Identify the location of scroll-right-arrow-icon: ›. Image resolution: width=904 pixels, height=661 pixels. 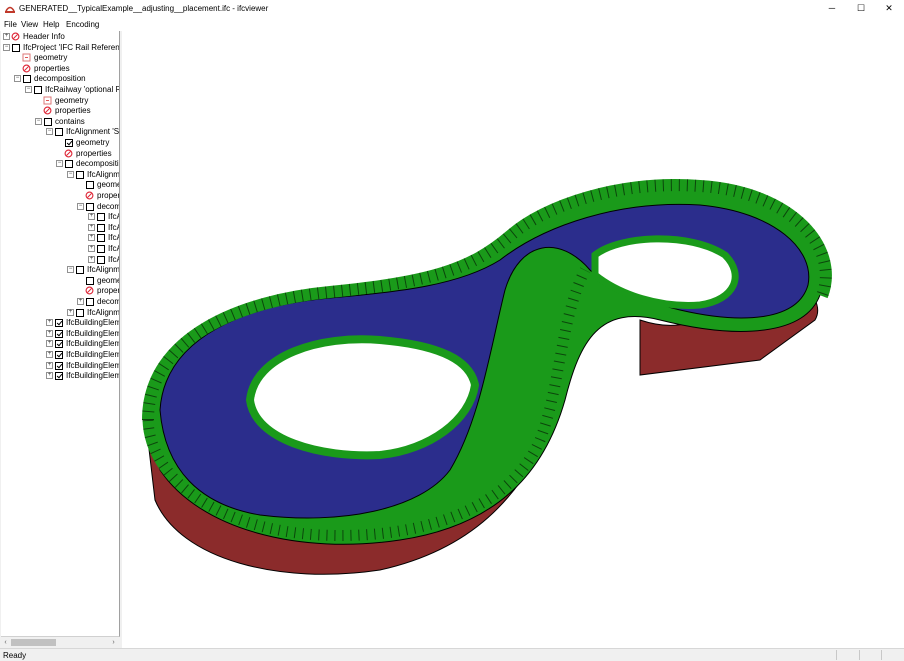
(113, 642).